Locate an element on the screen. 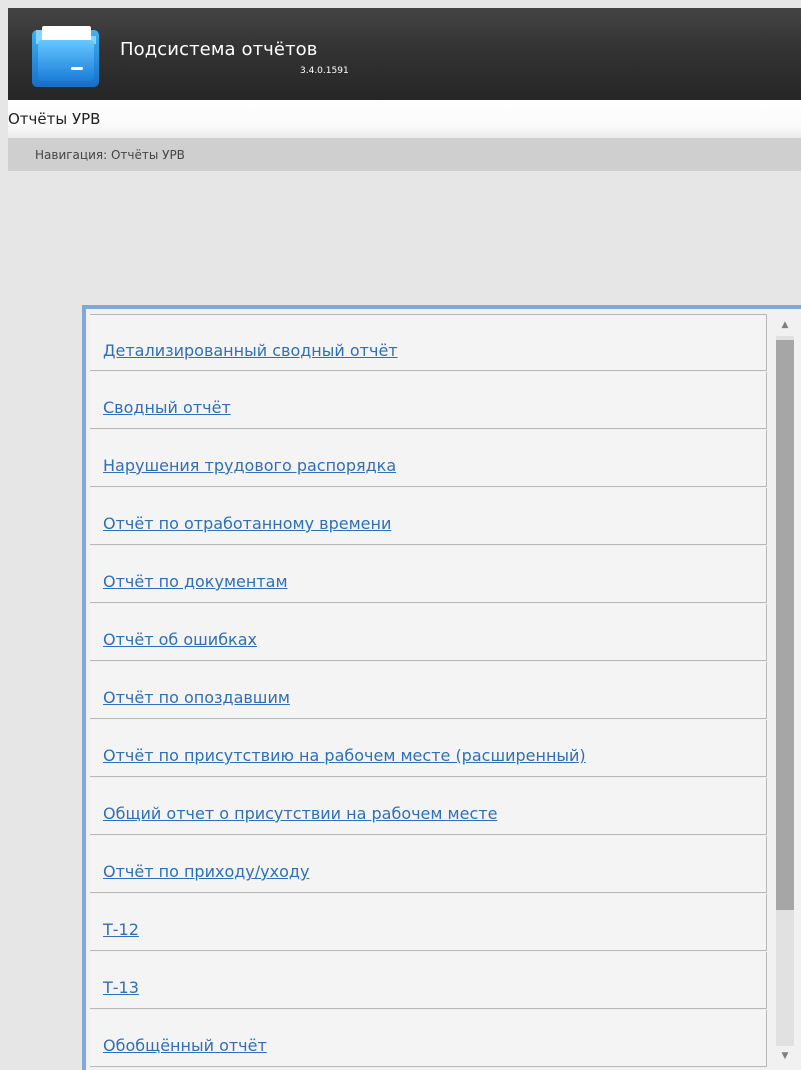  triangle-down-icon: ▼ is located at coordinates (785, 1056).